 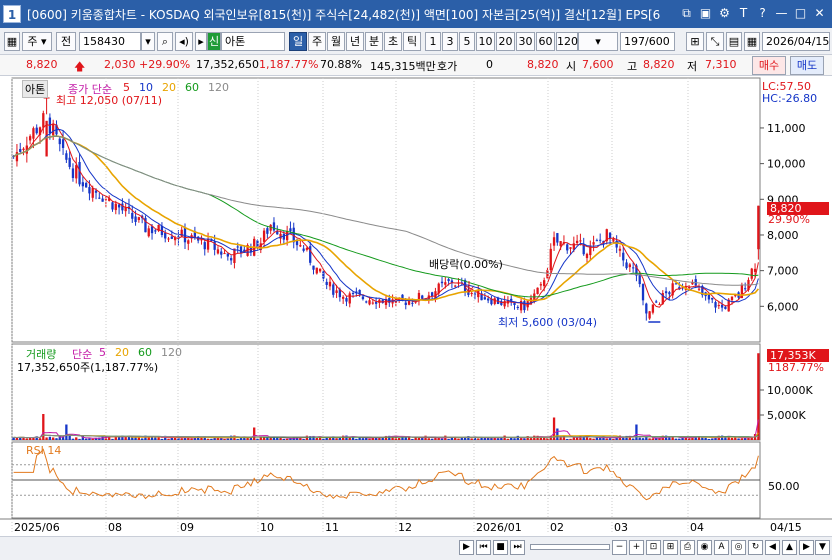 What do you see at coordinates (35, 89) in the screenshot?
I see `stock-tag: 아톤` at bounding box center [35, 89].